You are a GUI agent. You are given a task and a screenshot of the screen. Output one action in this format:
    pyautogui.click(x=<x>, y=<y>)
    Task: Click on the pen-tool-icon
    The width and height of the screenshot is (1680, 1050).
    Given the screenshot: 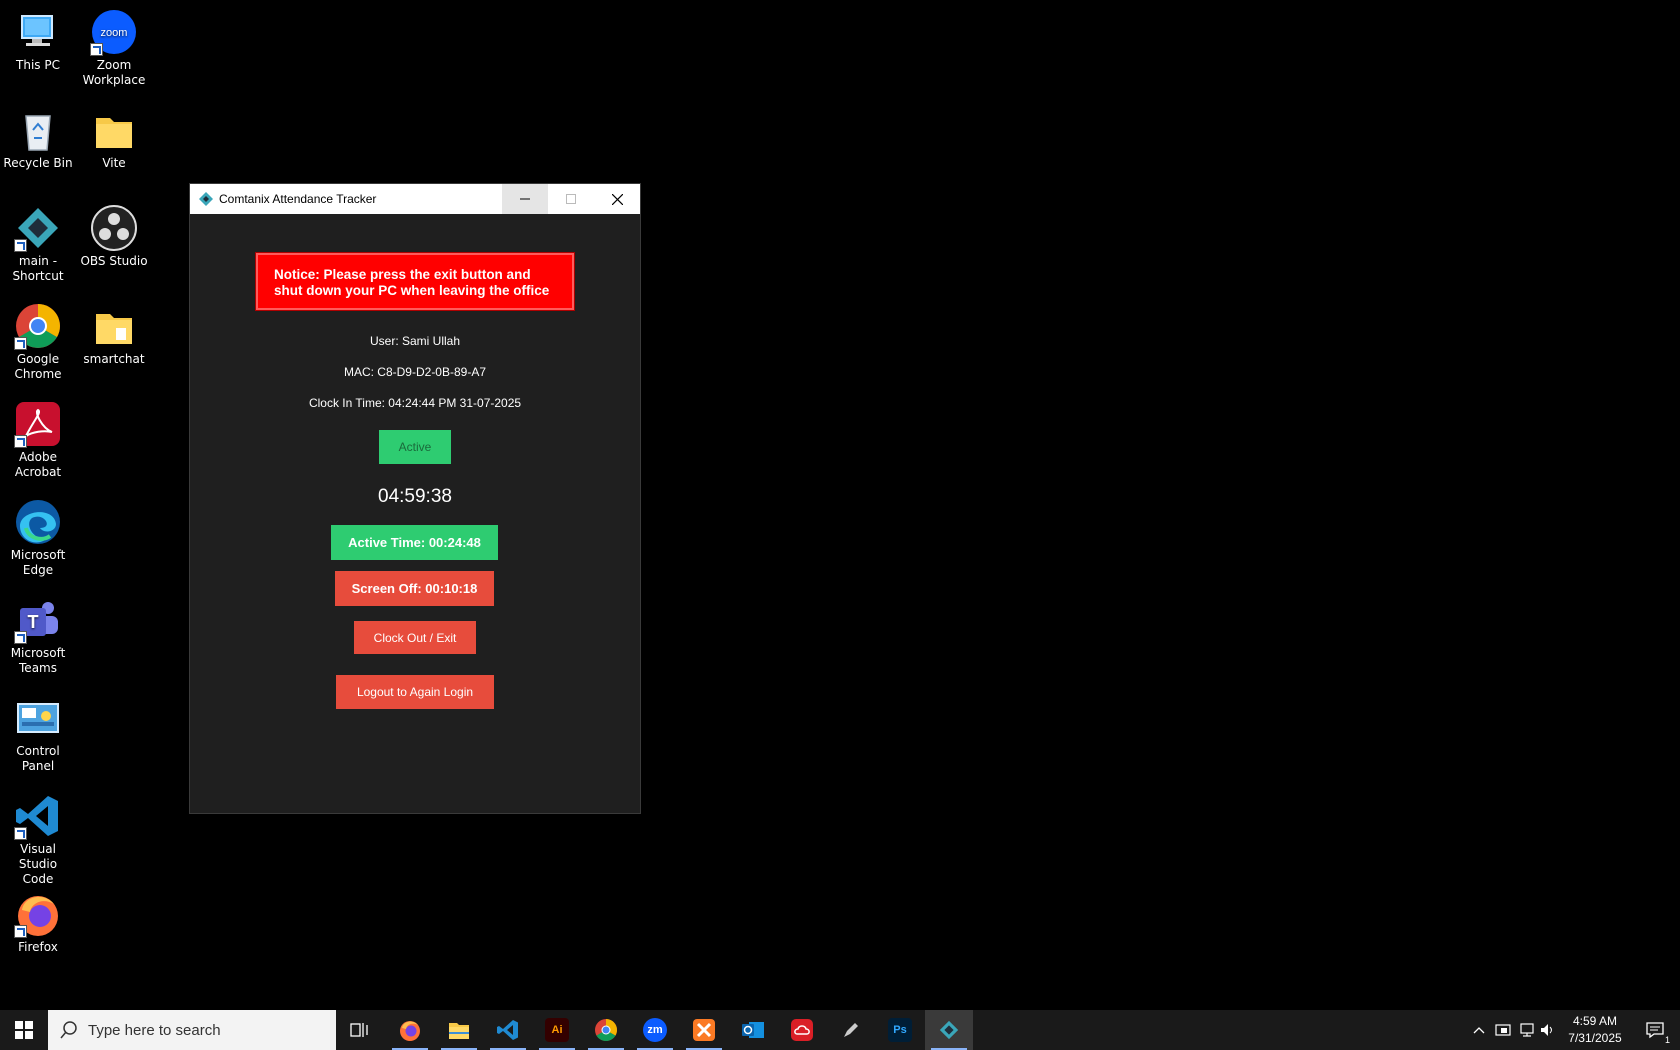 What is the action you would take?
    pyautogui.click(x=851, y=1030)
    